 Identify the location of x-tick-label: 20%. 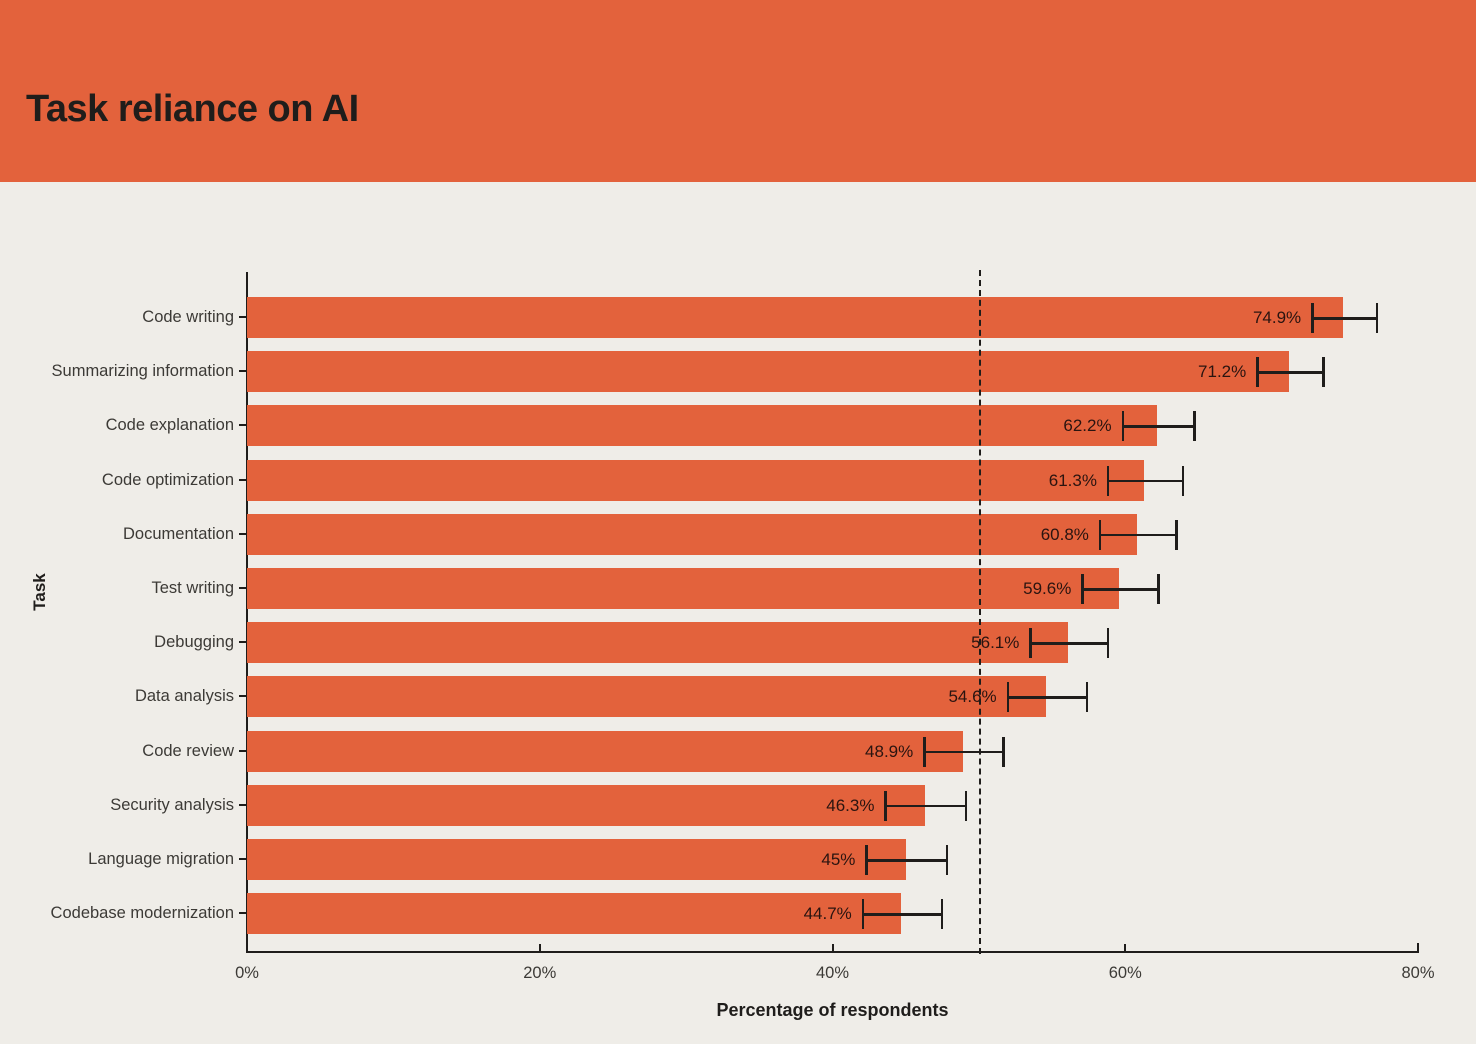
(540, 973).